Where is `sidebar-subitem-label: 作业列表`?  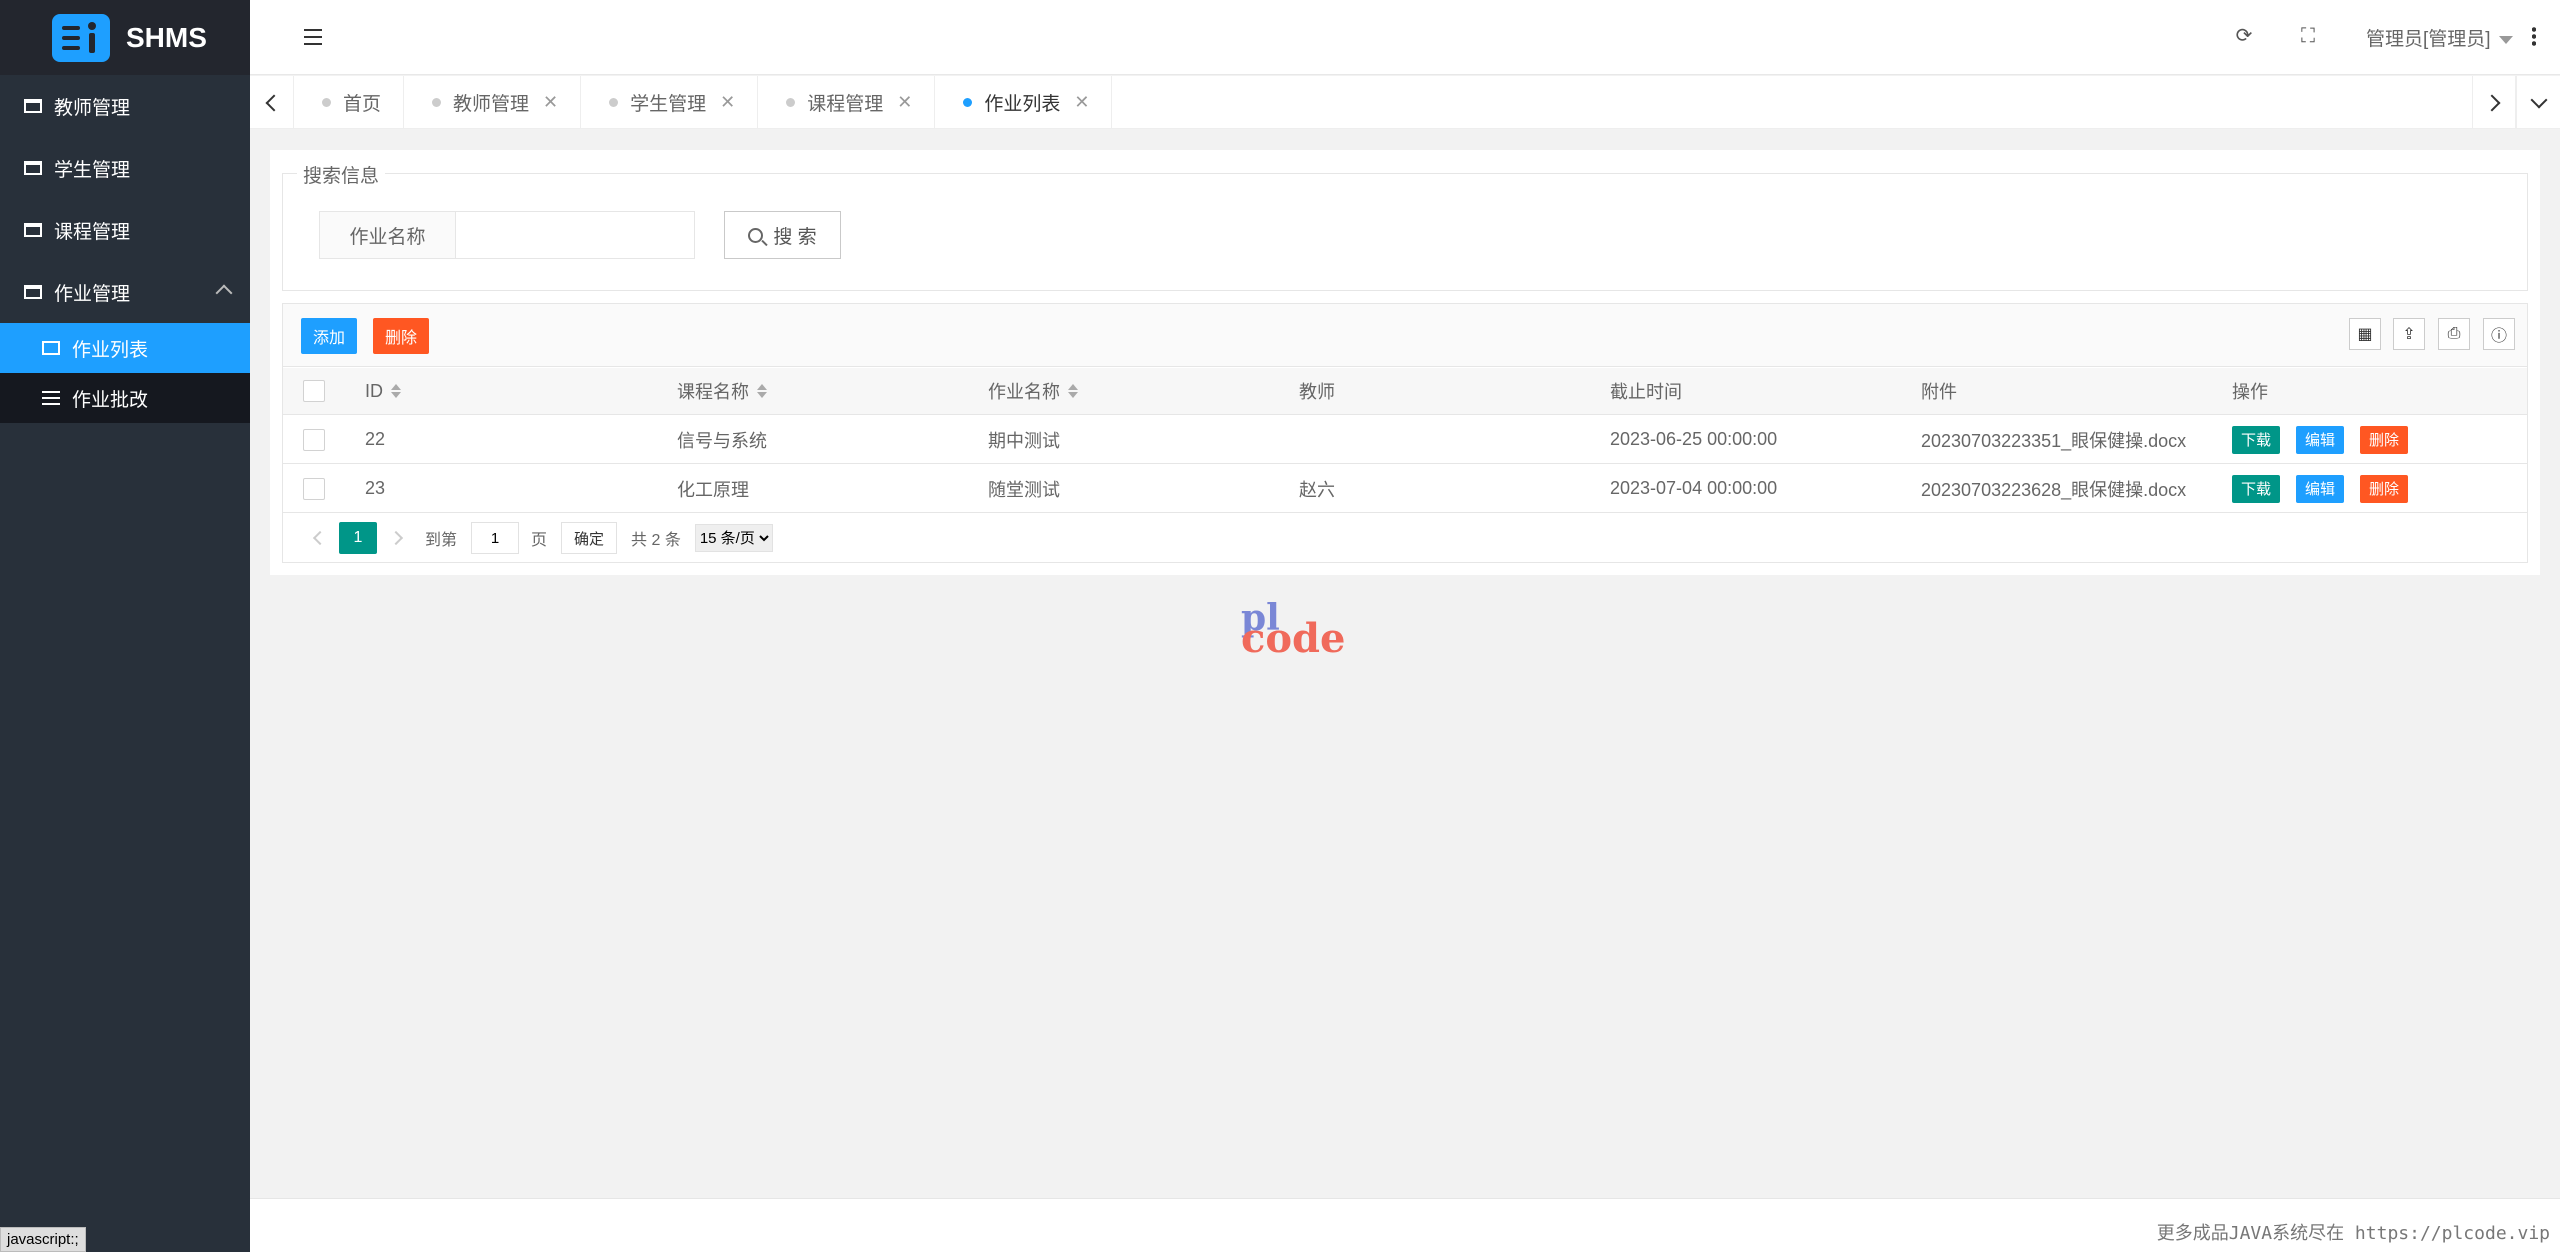
sidebar-subitem-label: 作业列表 is located at coordinates (110, 350).